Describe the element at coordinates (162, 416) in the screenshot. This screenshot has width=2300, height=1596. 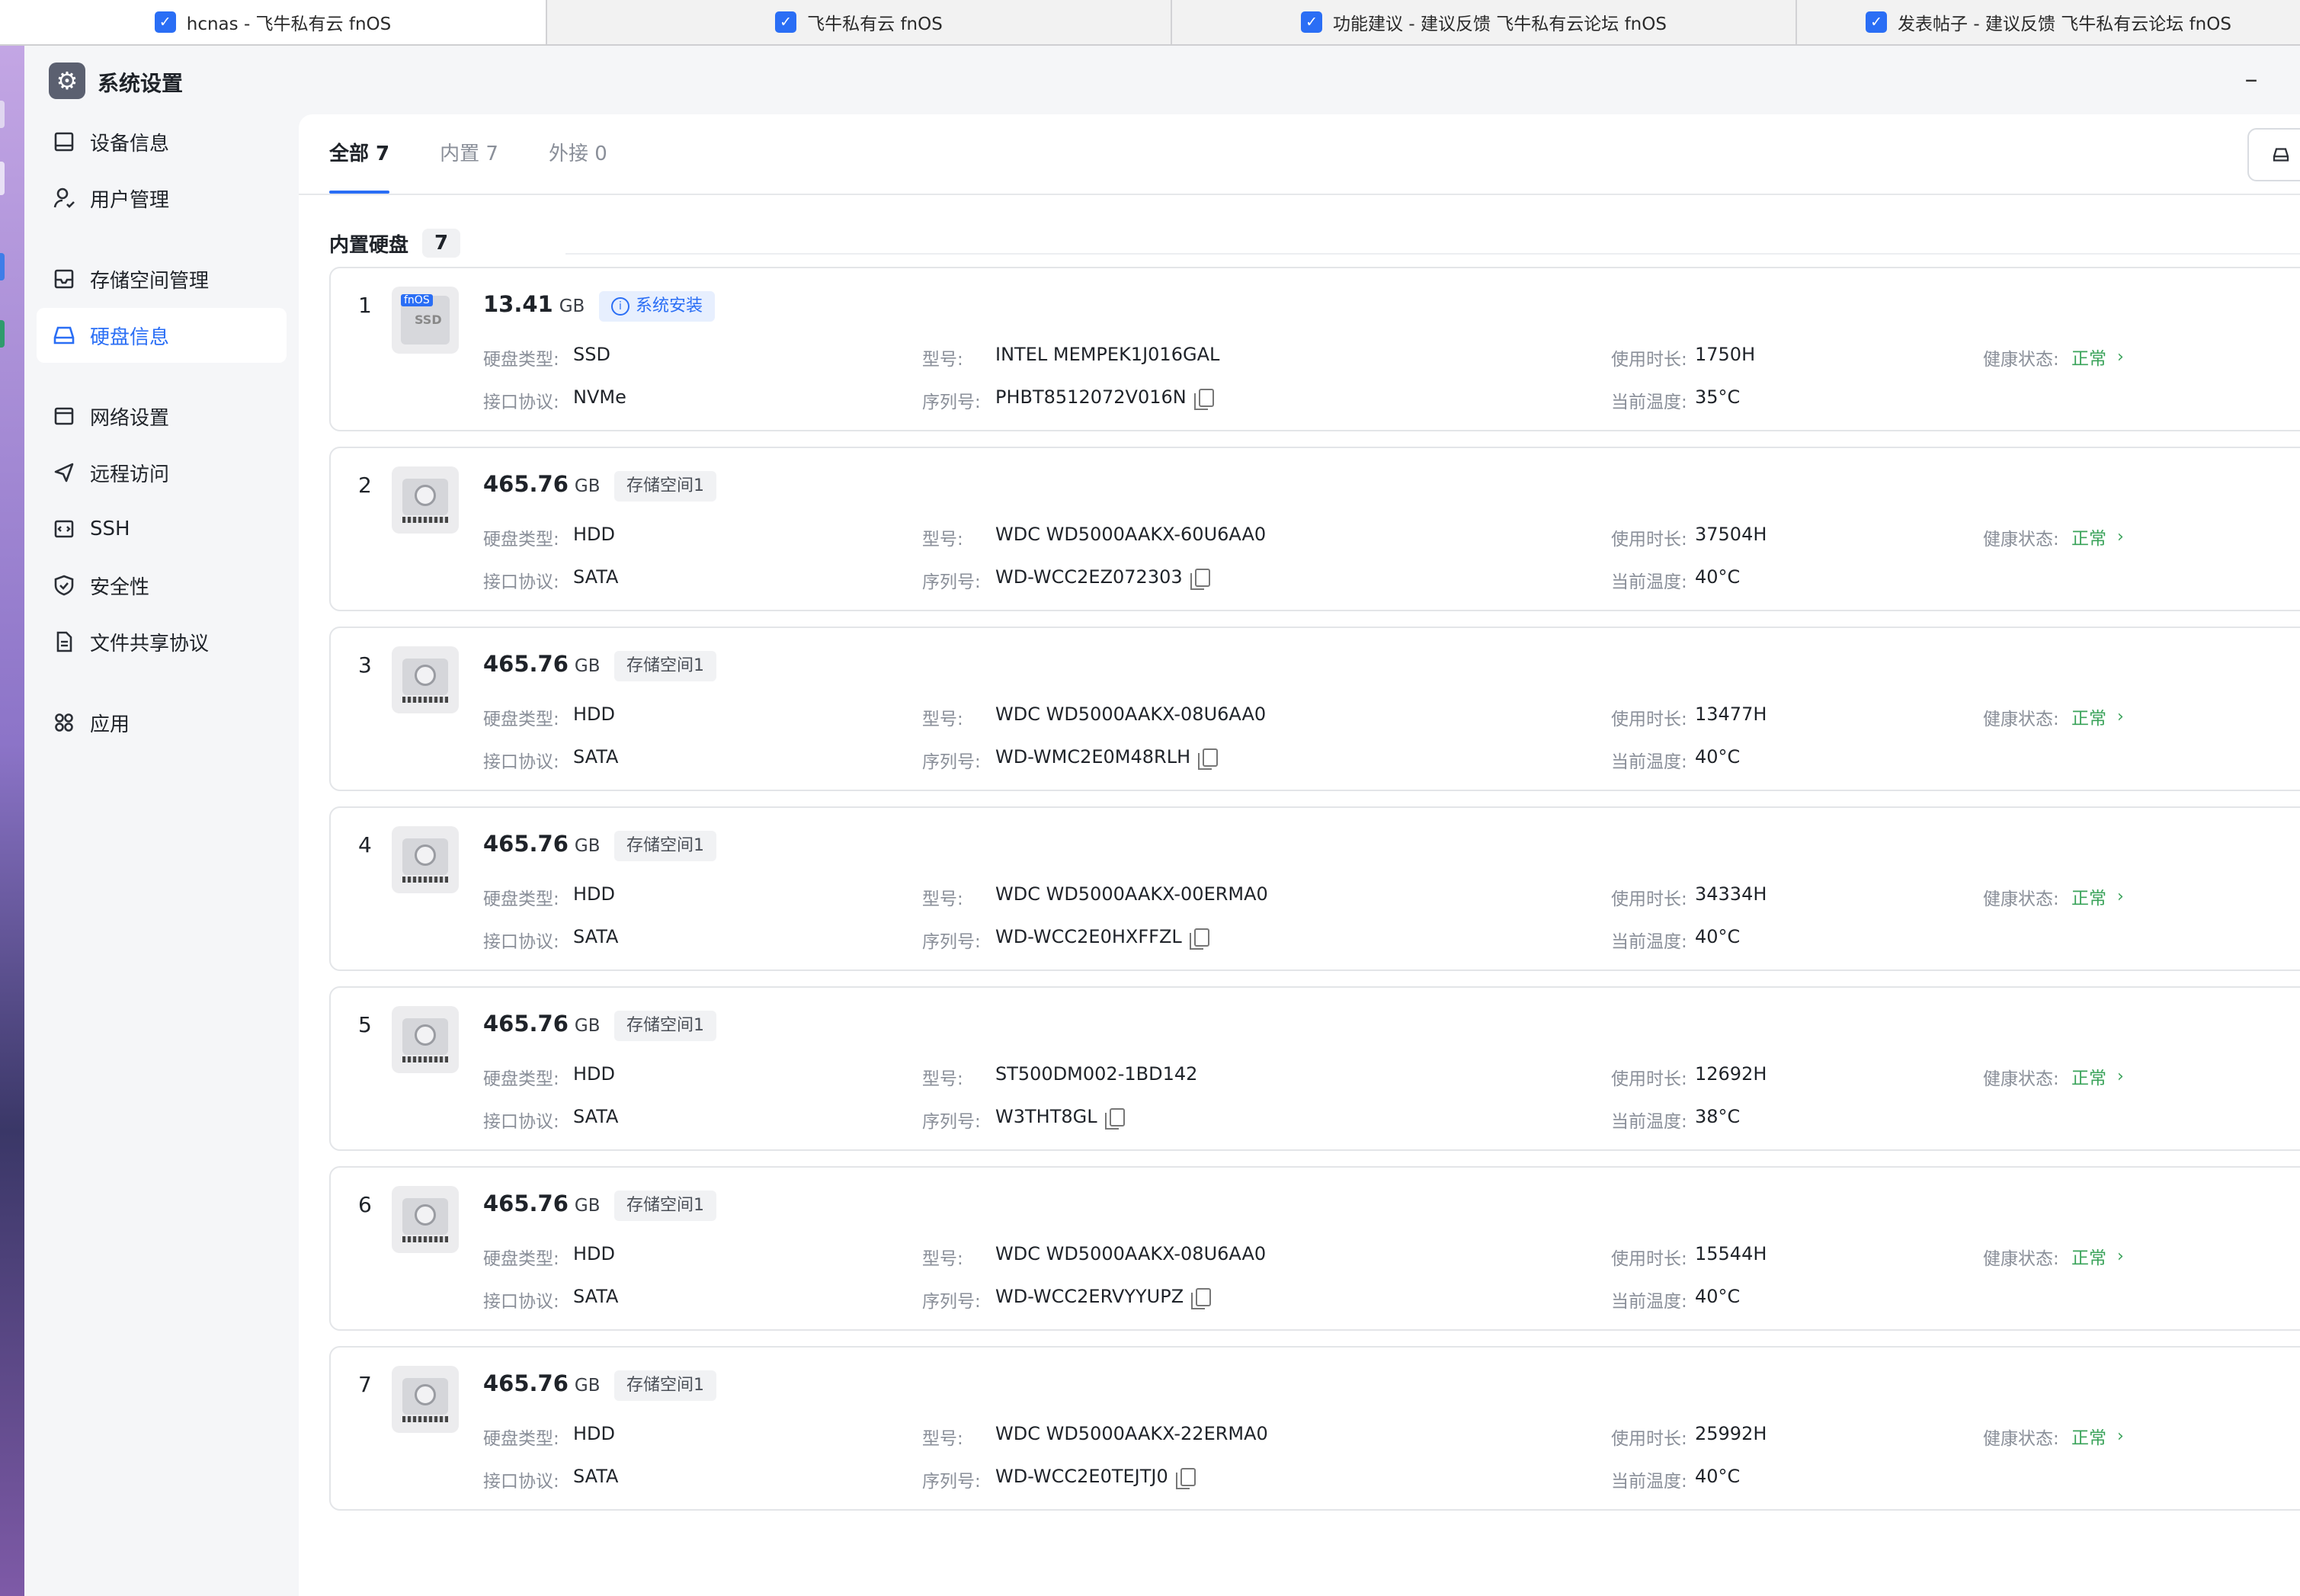
I see `sidebar-item-network: 网络设置` at that location.